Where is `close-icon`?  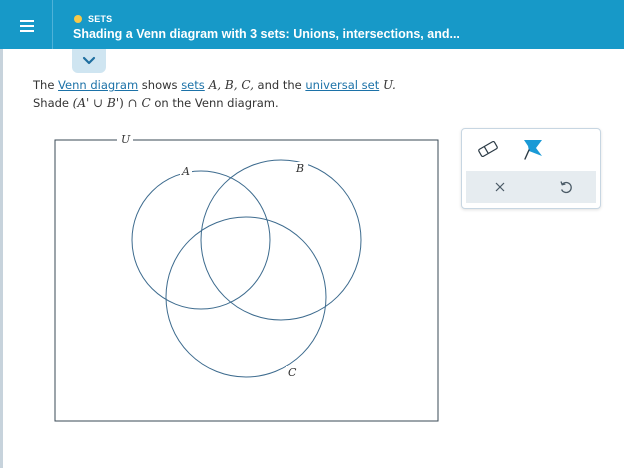 close-icon is located at coordinates (500, 187).